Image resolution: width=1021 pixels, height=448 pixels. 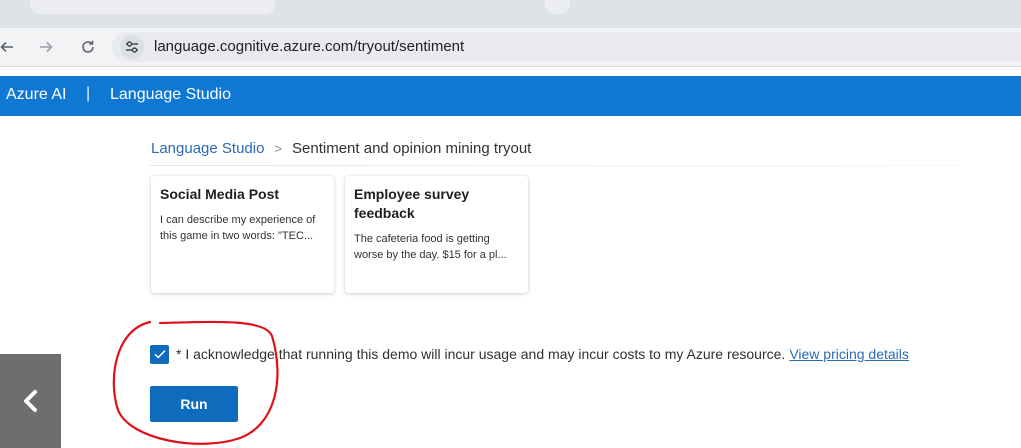 I want to click on side-back-button, so click(x=30, y=401).